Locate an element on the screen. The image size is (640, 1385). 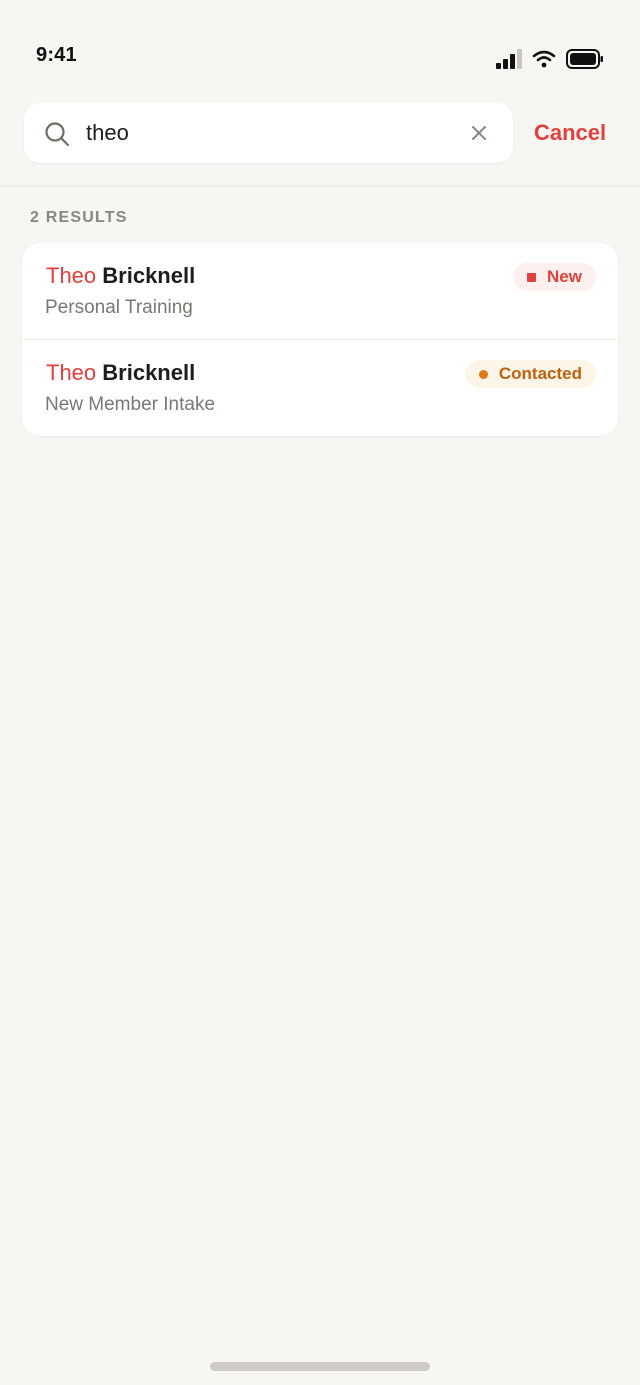
status-badge-contacted: Contacted is located at coordinates (530, 374).